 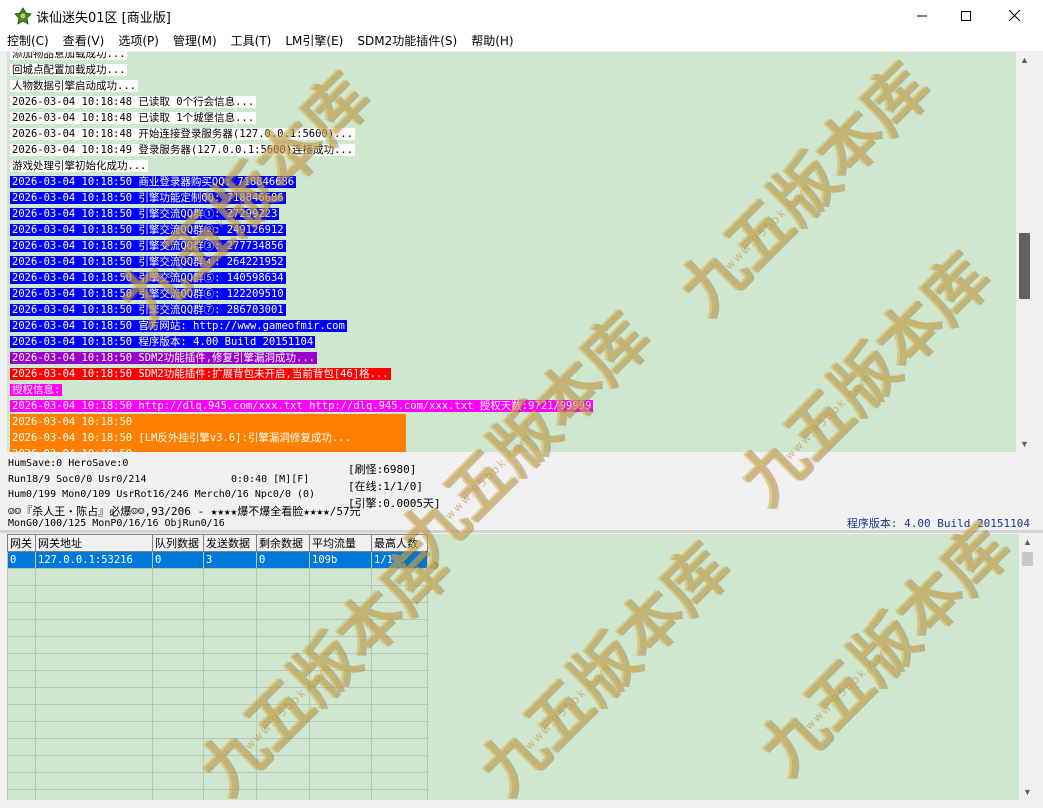 What do you see at coordinates (21, 543) in the screenshot?
I see `column-header: 网关` at bounding box center [21, 543].